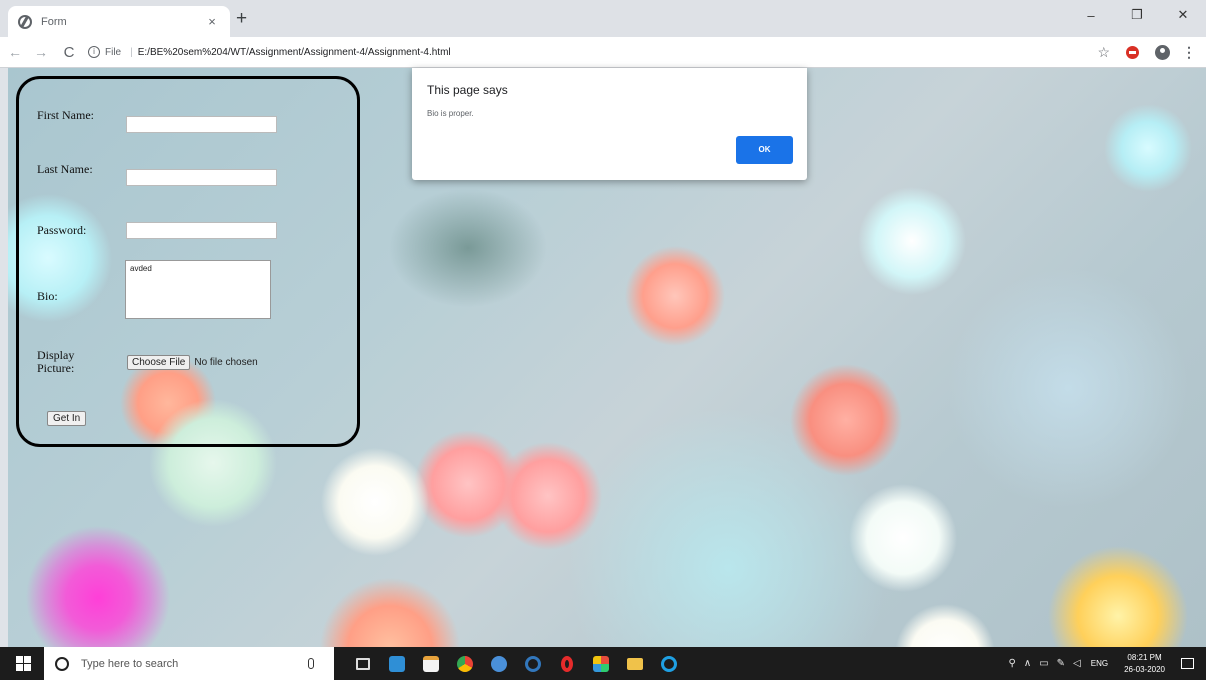 Image resolution: width=1206 pixels, height=680 pixels. What do you see at coordinates (56, 361) in the screenshot?
I see `display-picture-label: Display Picture:` at bounding box center [56, 361].